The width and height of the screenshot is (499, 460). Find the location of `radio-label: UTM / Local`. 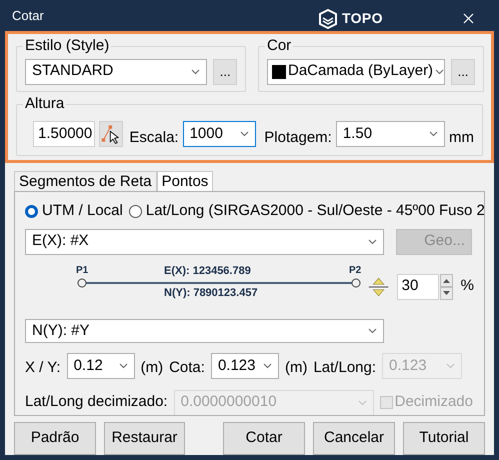

radio-label: UTM / Local is located at coordinates (82, 211).